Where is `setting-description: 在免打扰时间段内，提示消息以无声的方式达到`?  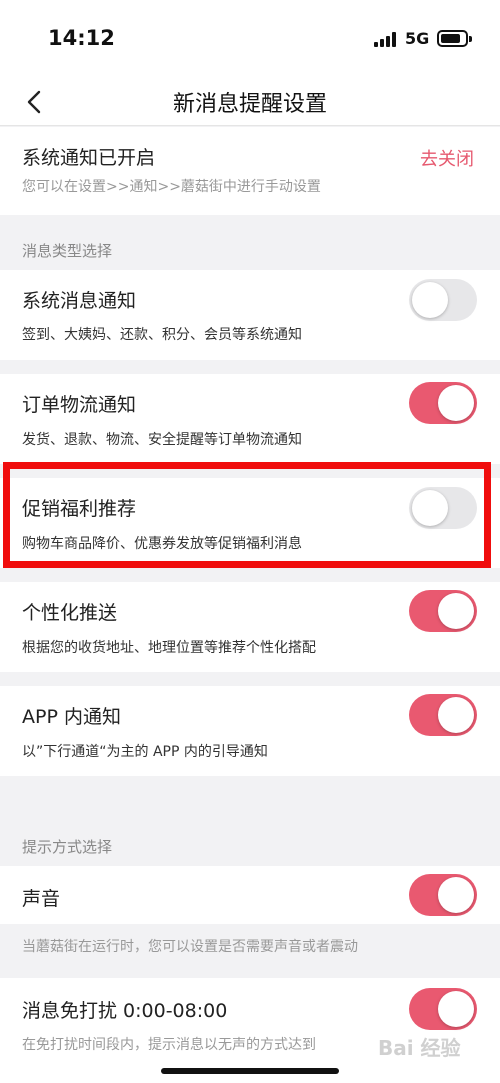 setting-description: 在免打扰时间段内，提示消息以无声的方式达到 is located at coordinates (169, 1045).